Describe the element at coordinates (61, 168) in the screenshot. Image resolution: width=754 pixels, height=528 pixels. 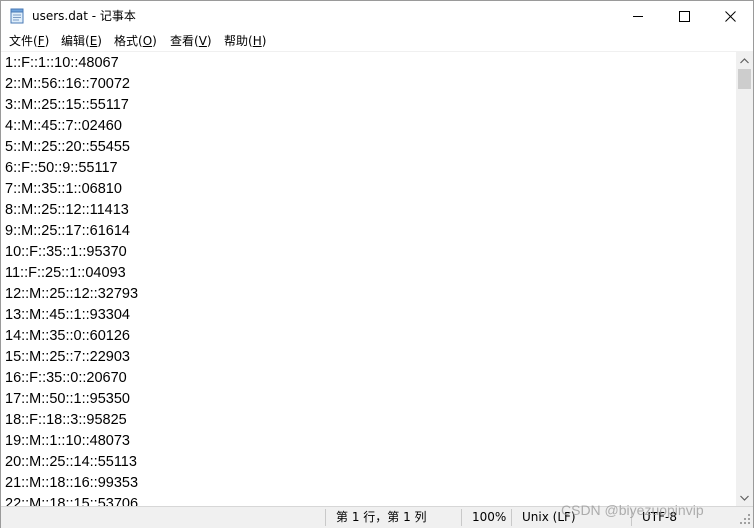
I see `text-line: 6::F::50::9::55117` at that location.